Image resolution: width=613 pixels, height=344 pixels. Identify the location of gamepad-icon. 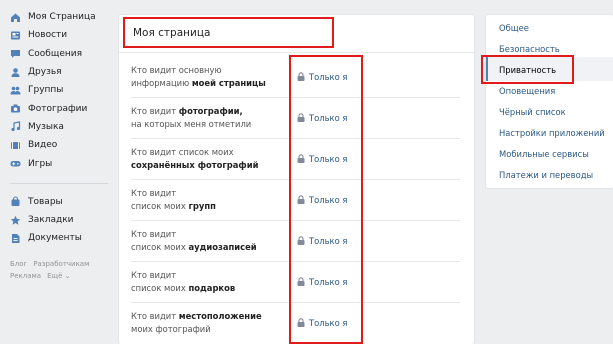
(15, 163).